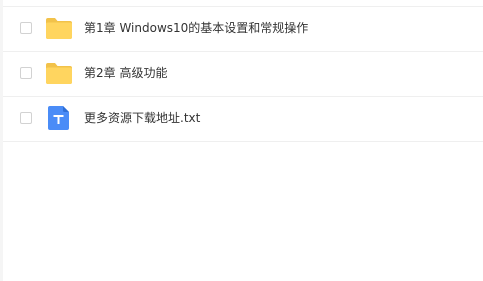  What do you see at coordinates (125, 73) in the screenshot?
I see `file-name: 第2章 高级功能` at bounding box center [125, 73].